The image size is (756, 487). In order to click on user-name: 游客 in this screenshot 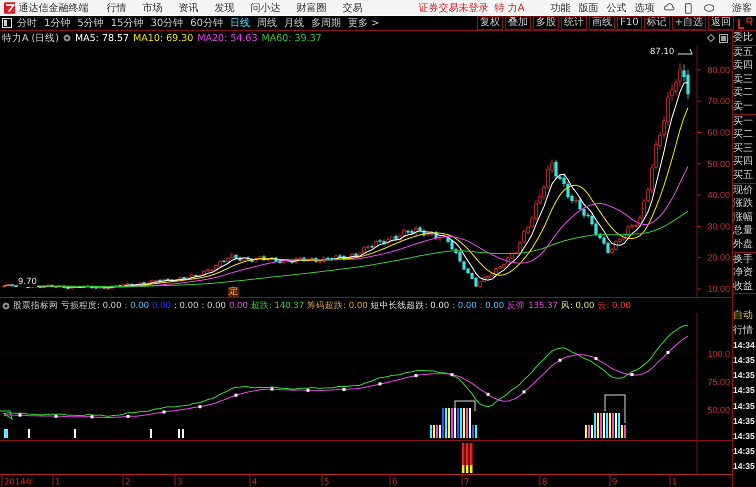, I will do `click(742, 8)`.